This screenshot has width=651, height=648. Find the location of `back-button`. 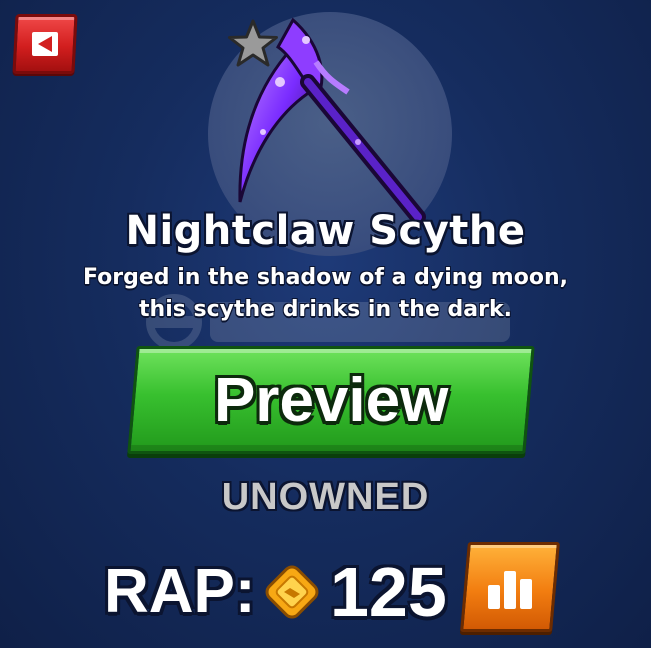

back-button is located at coordinates (45, 44).